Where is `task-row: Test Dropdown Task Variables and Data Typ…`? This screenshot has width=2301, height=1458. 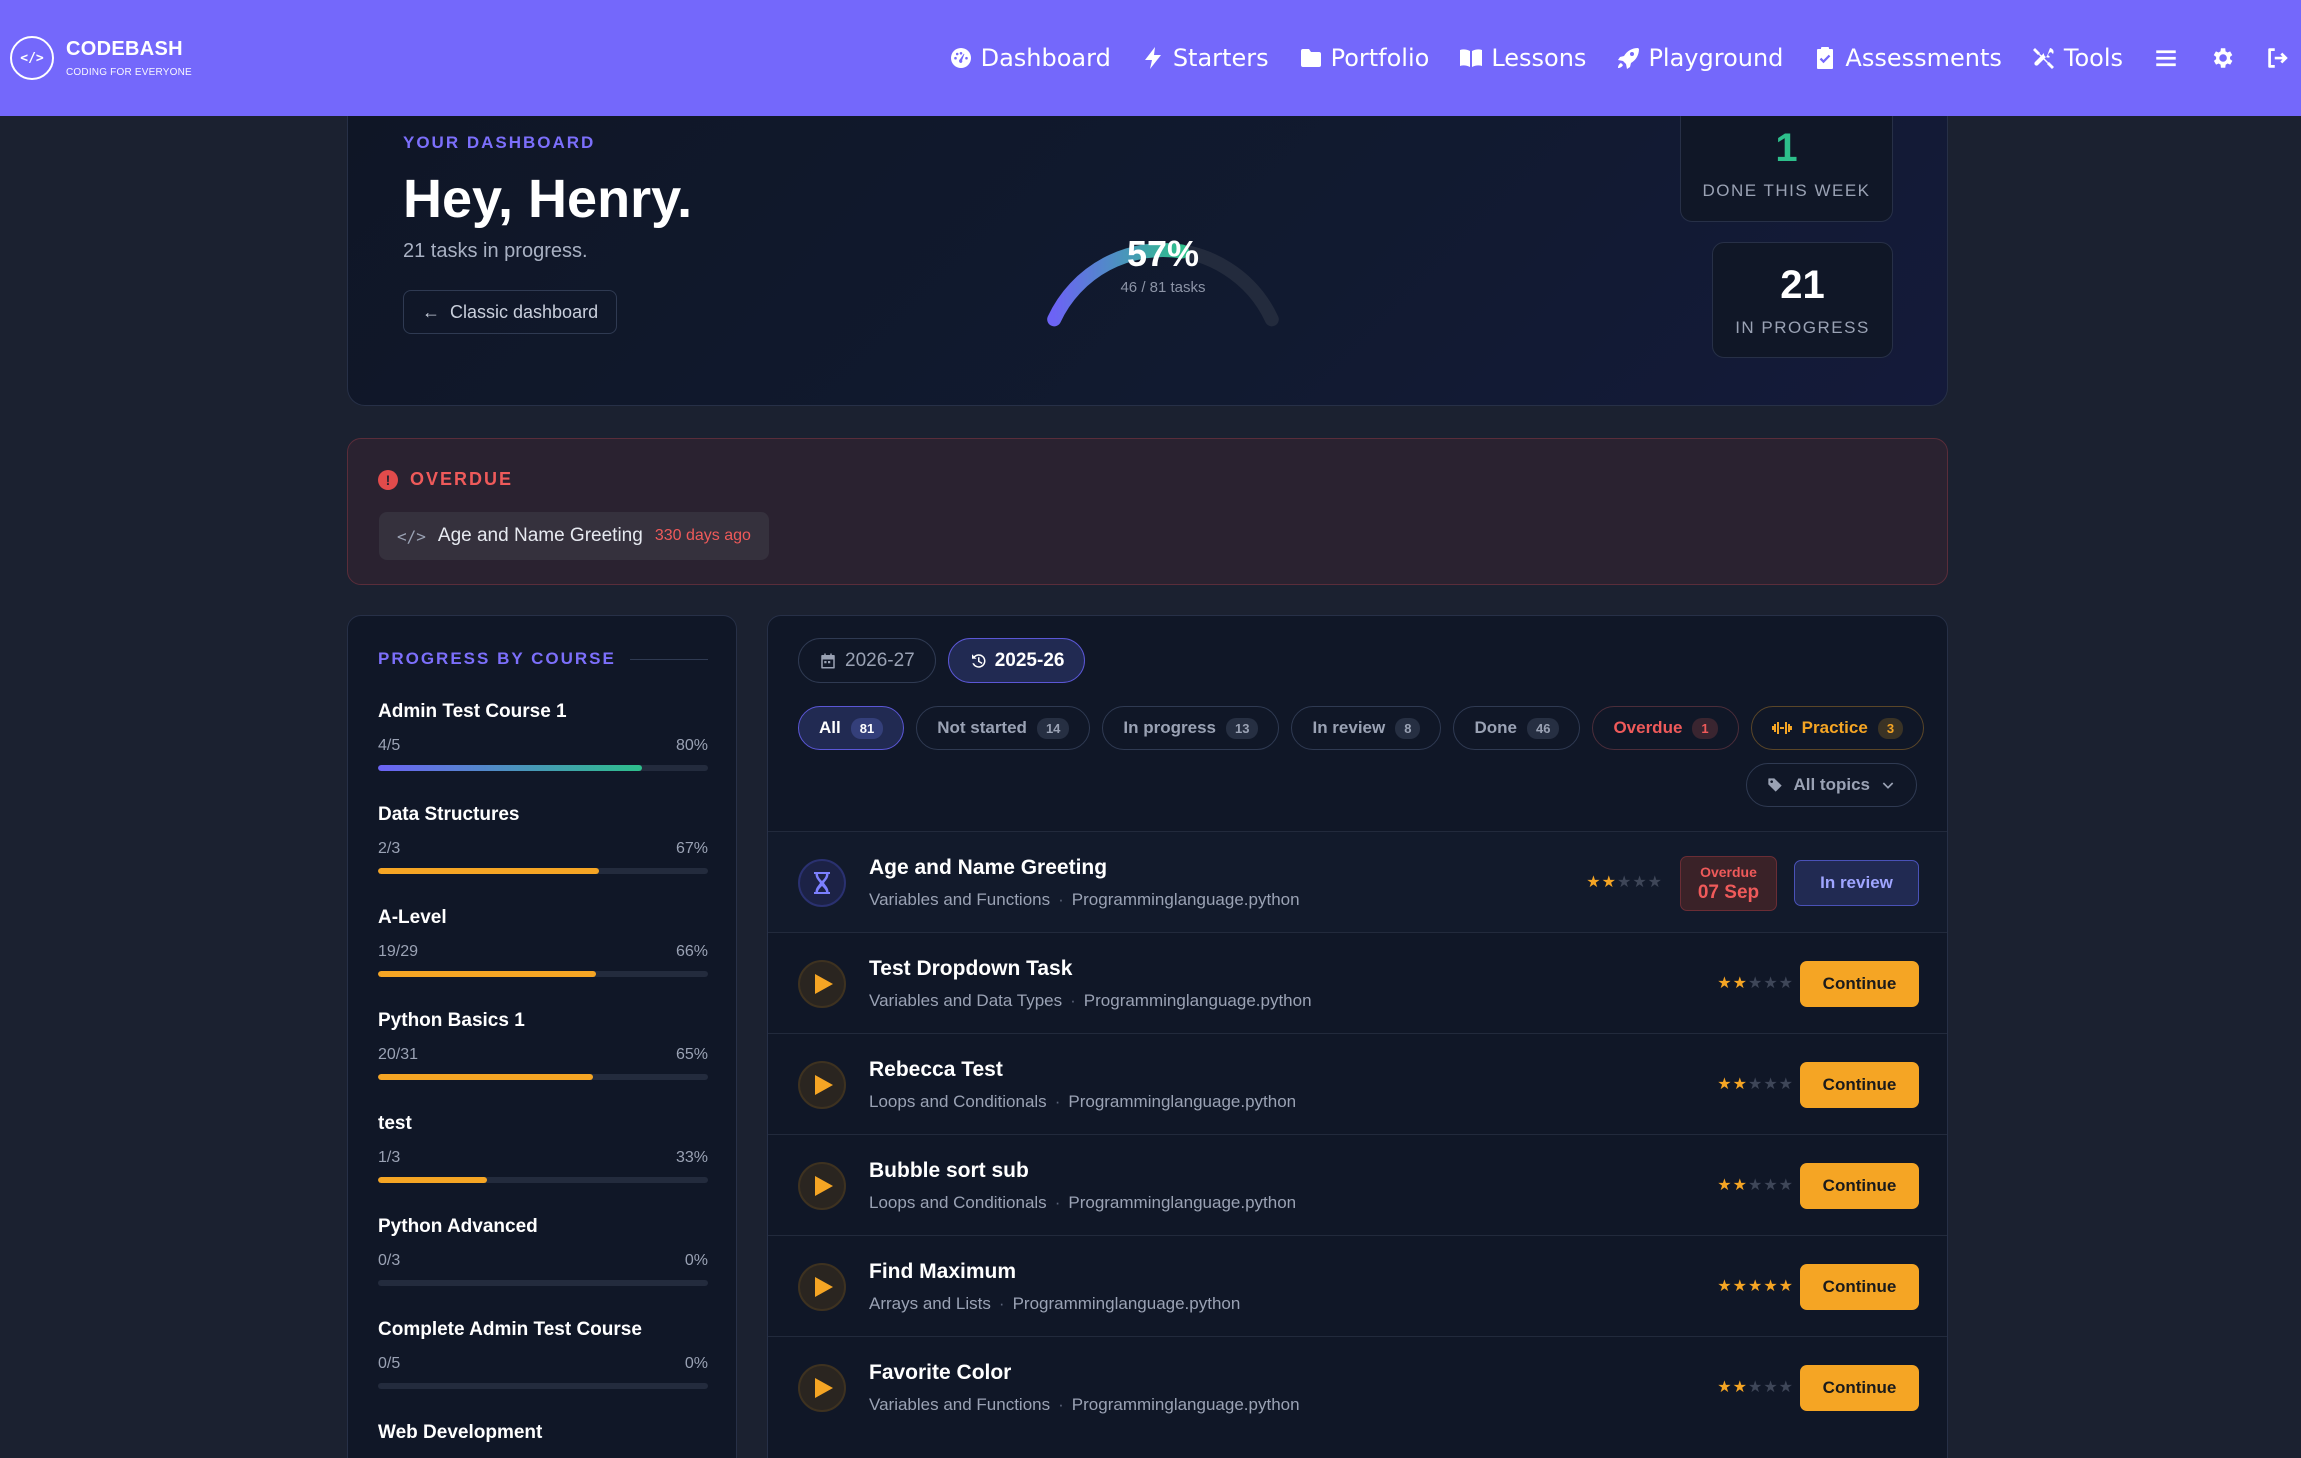 task-row: Test Dropdown Task Variables and Data Typ… is located at coordinates (1357, 982).